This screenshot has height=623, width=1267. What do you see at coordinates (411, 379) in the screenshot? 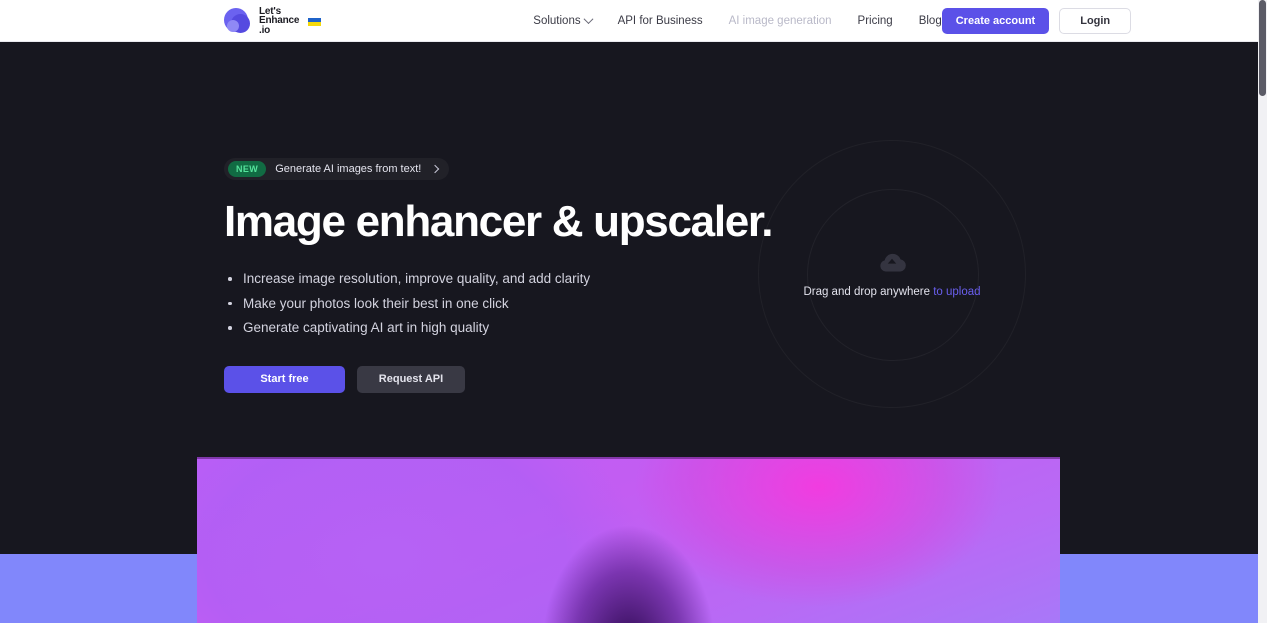
I see `request-api-button: Request API` at bounding box center [411, 379].